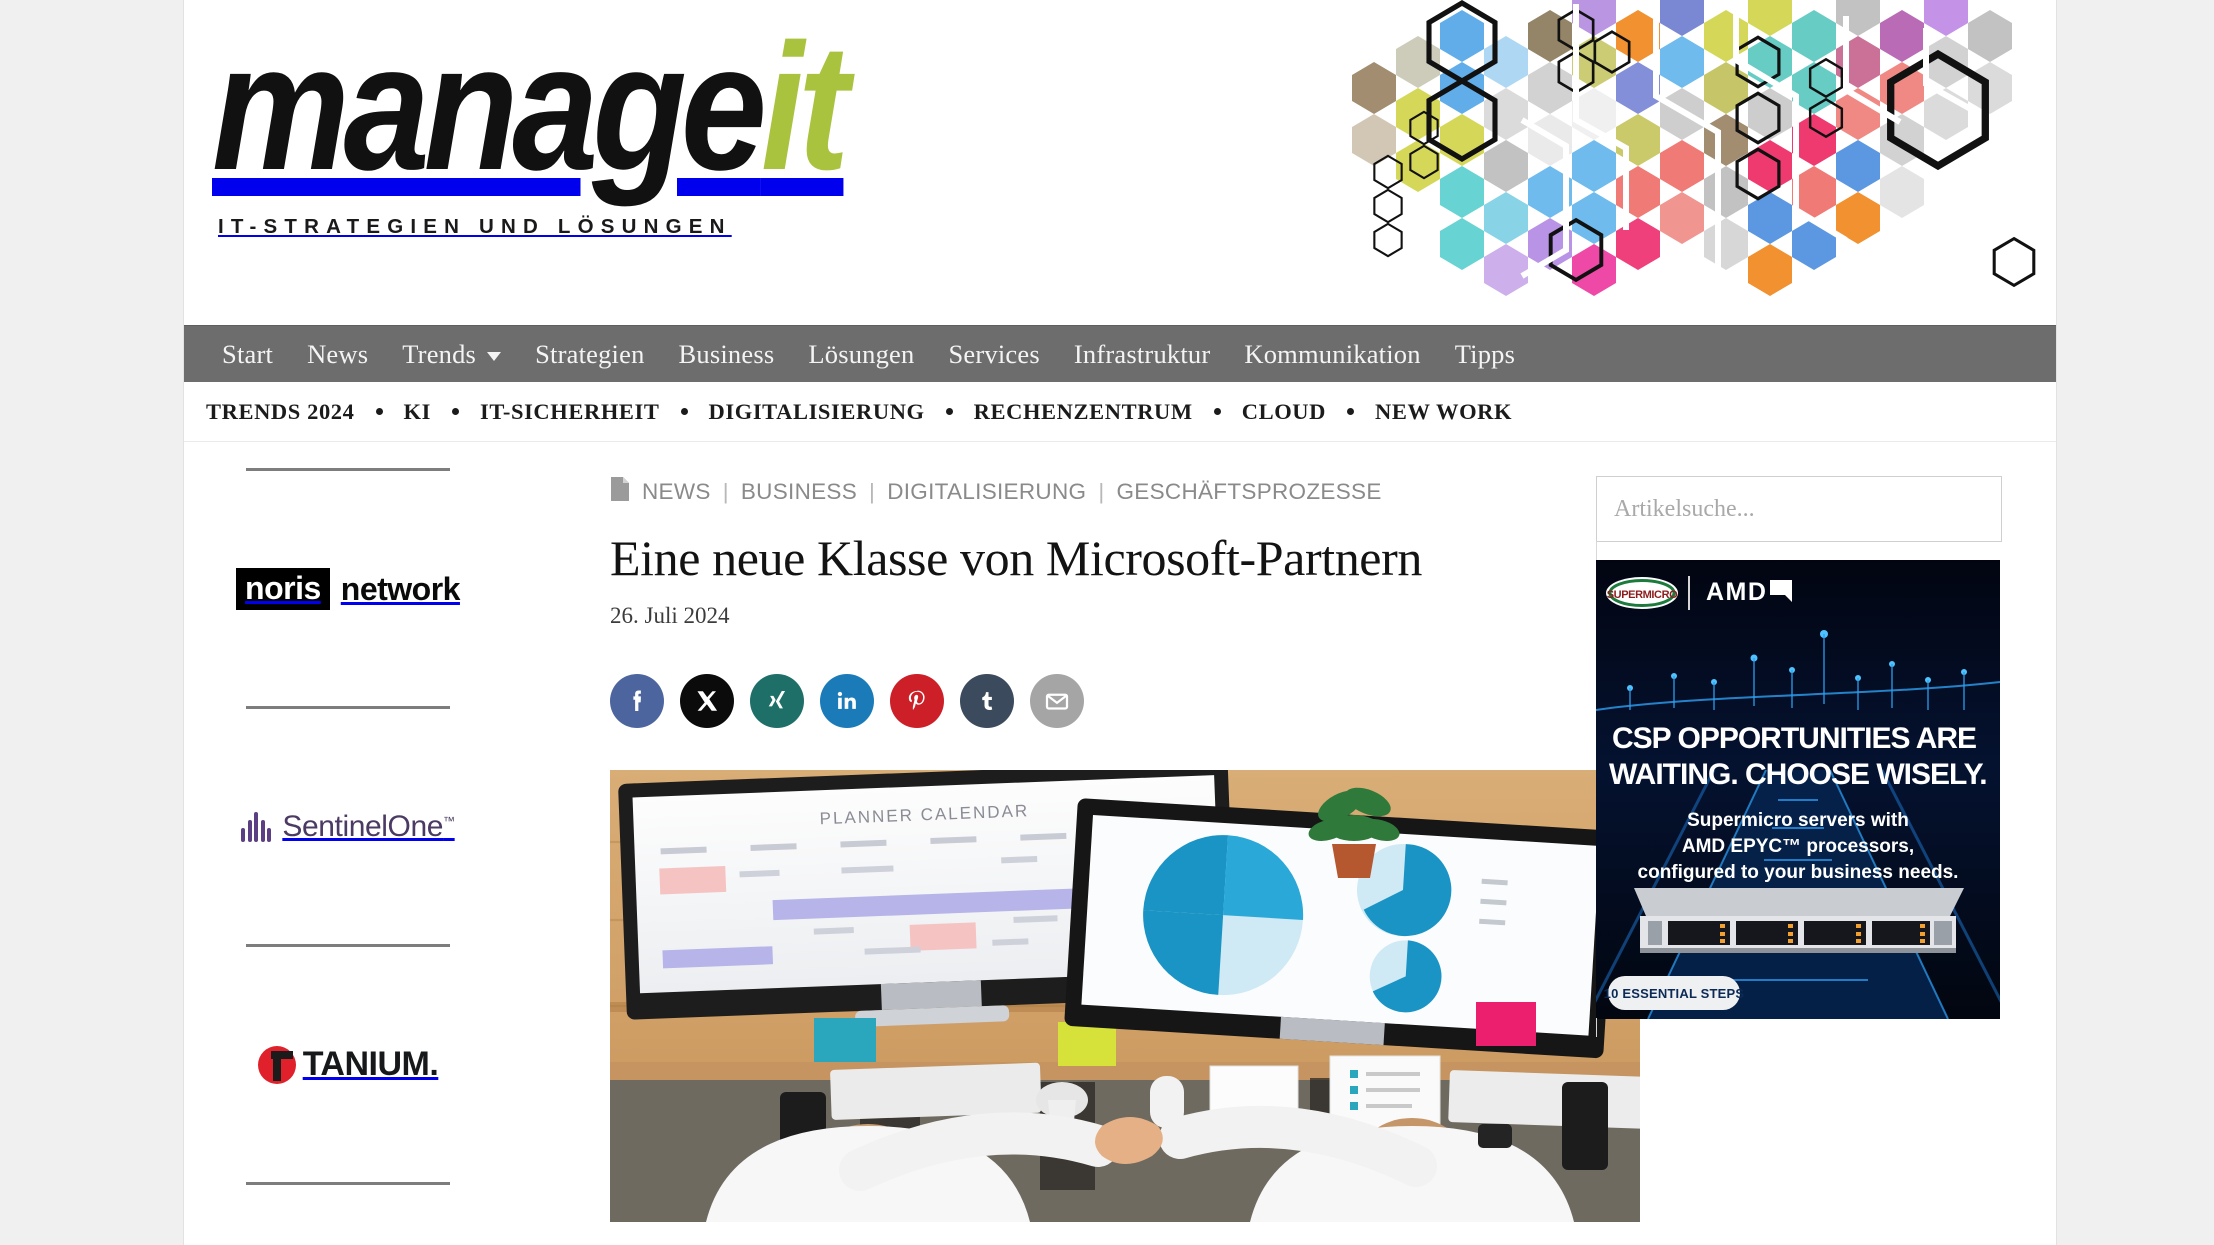  What do you see at coordinates (917, 701) in the screenshot?
I see `share-pinterest-button` at bounding box center [917, 701].